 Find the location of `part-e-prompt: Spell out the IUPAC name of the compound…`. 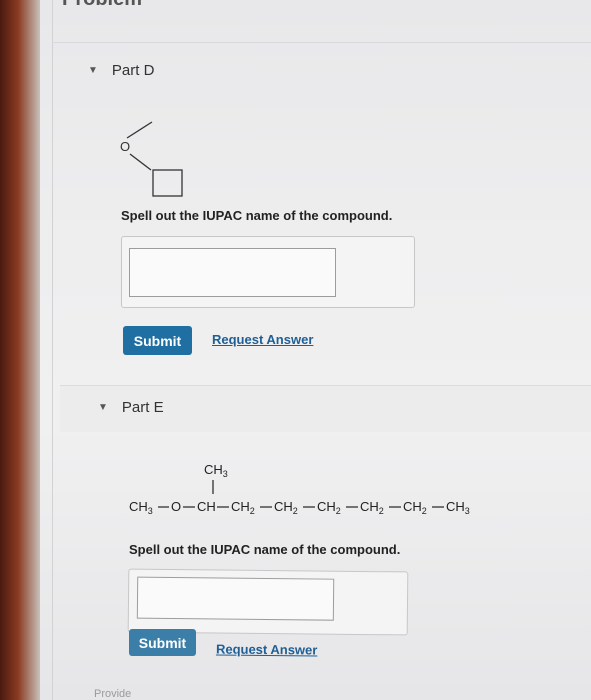

part-e-prompt: Spell out the IUPAC name of the compound… is located at coordinates (265, 549).